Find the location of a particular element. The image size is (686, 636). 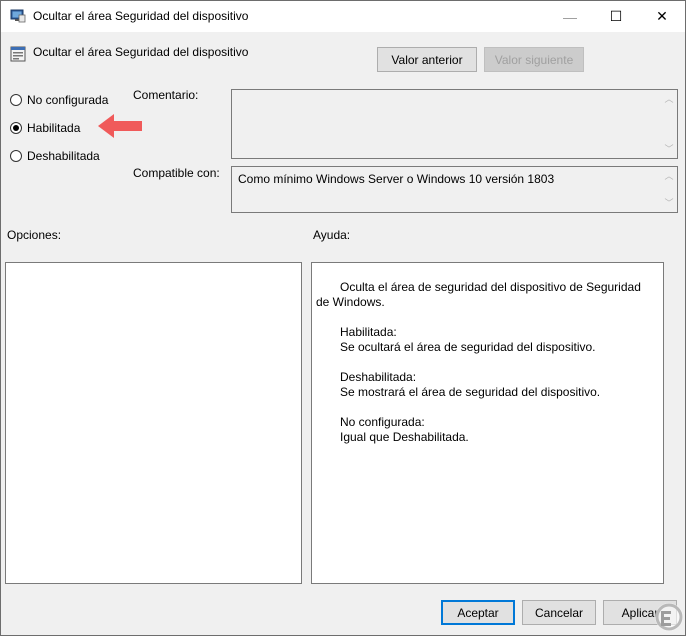

policy-setting-icon is located at coordinates (18, 54).